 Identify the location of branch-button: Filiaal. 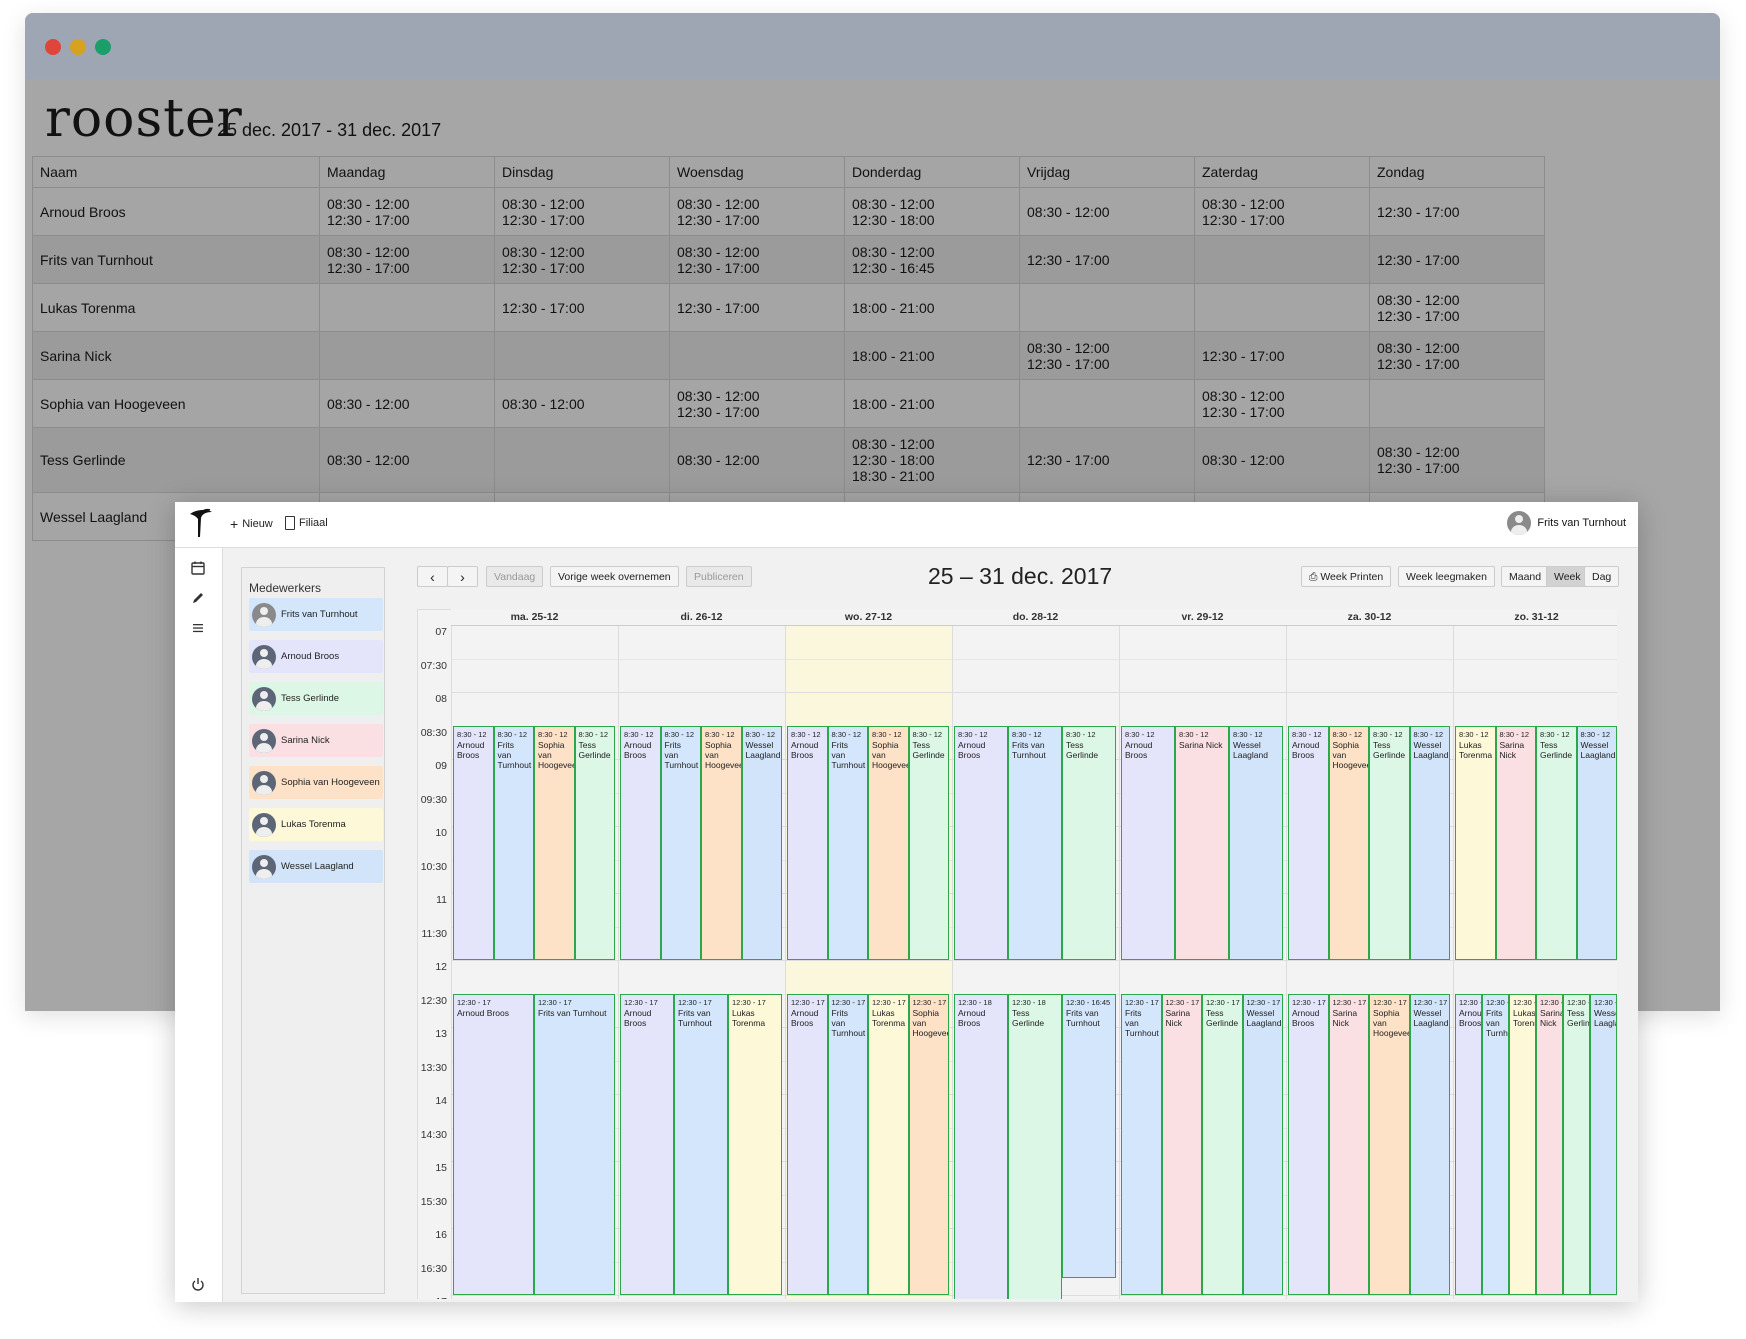
(306, 523).